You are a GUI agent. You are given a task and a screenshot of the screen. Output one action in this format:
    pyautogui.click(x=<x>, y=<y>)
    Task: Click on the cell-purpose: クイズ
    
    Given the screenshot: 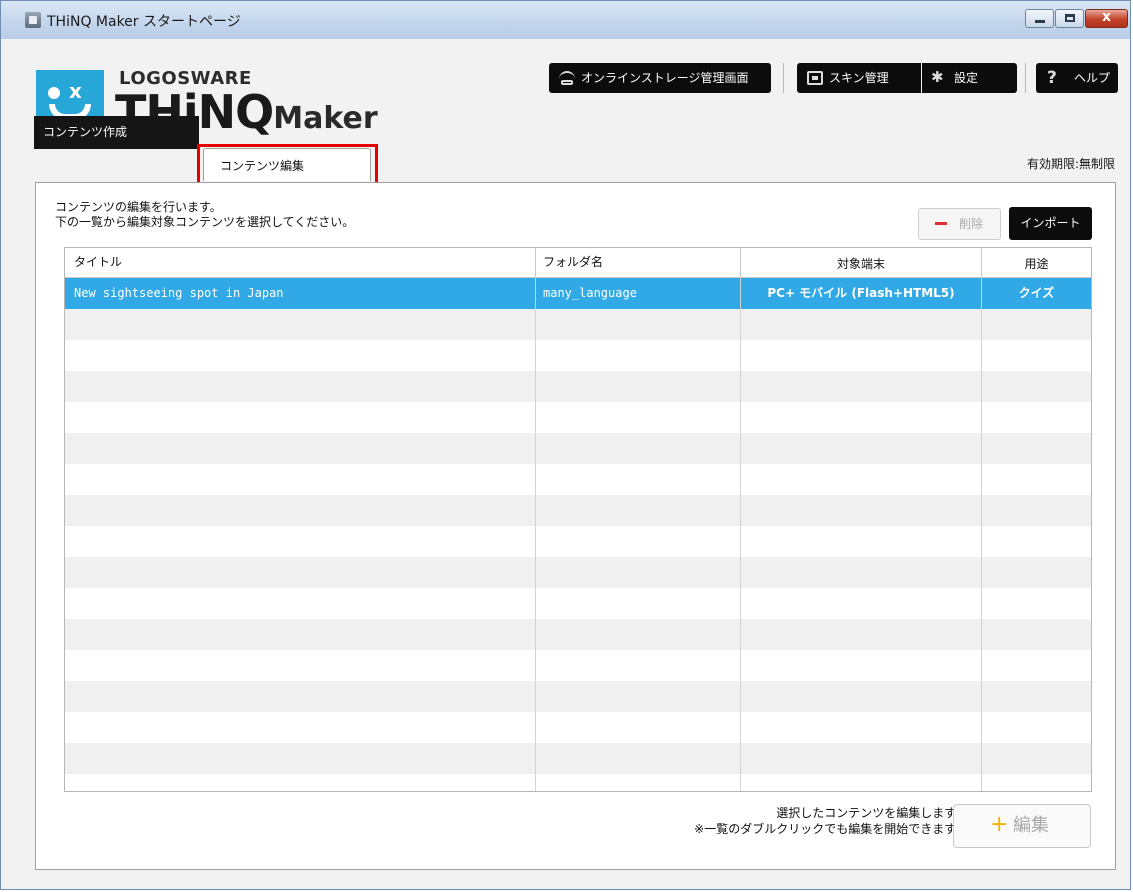 What is the action you would take?
    pyautogui.click(x=1036, y=293)
    